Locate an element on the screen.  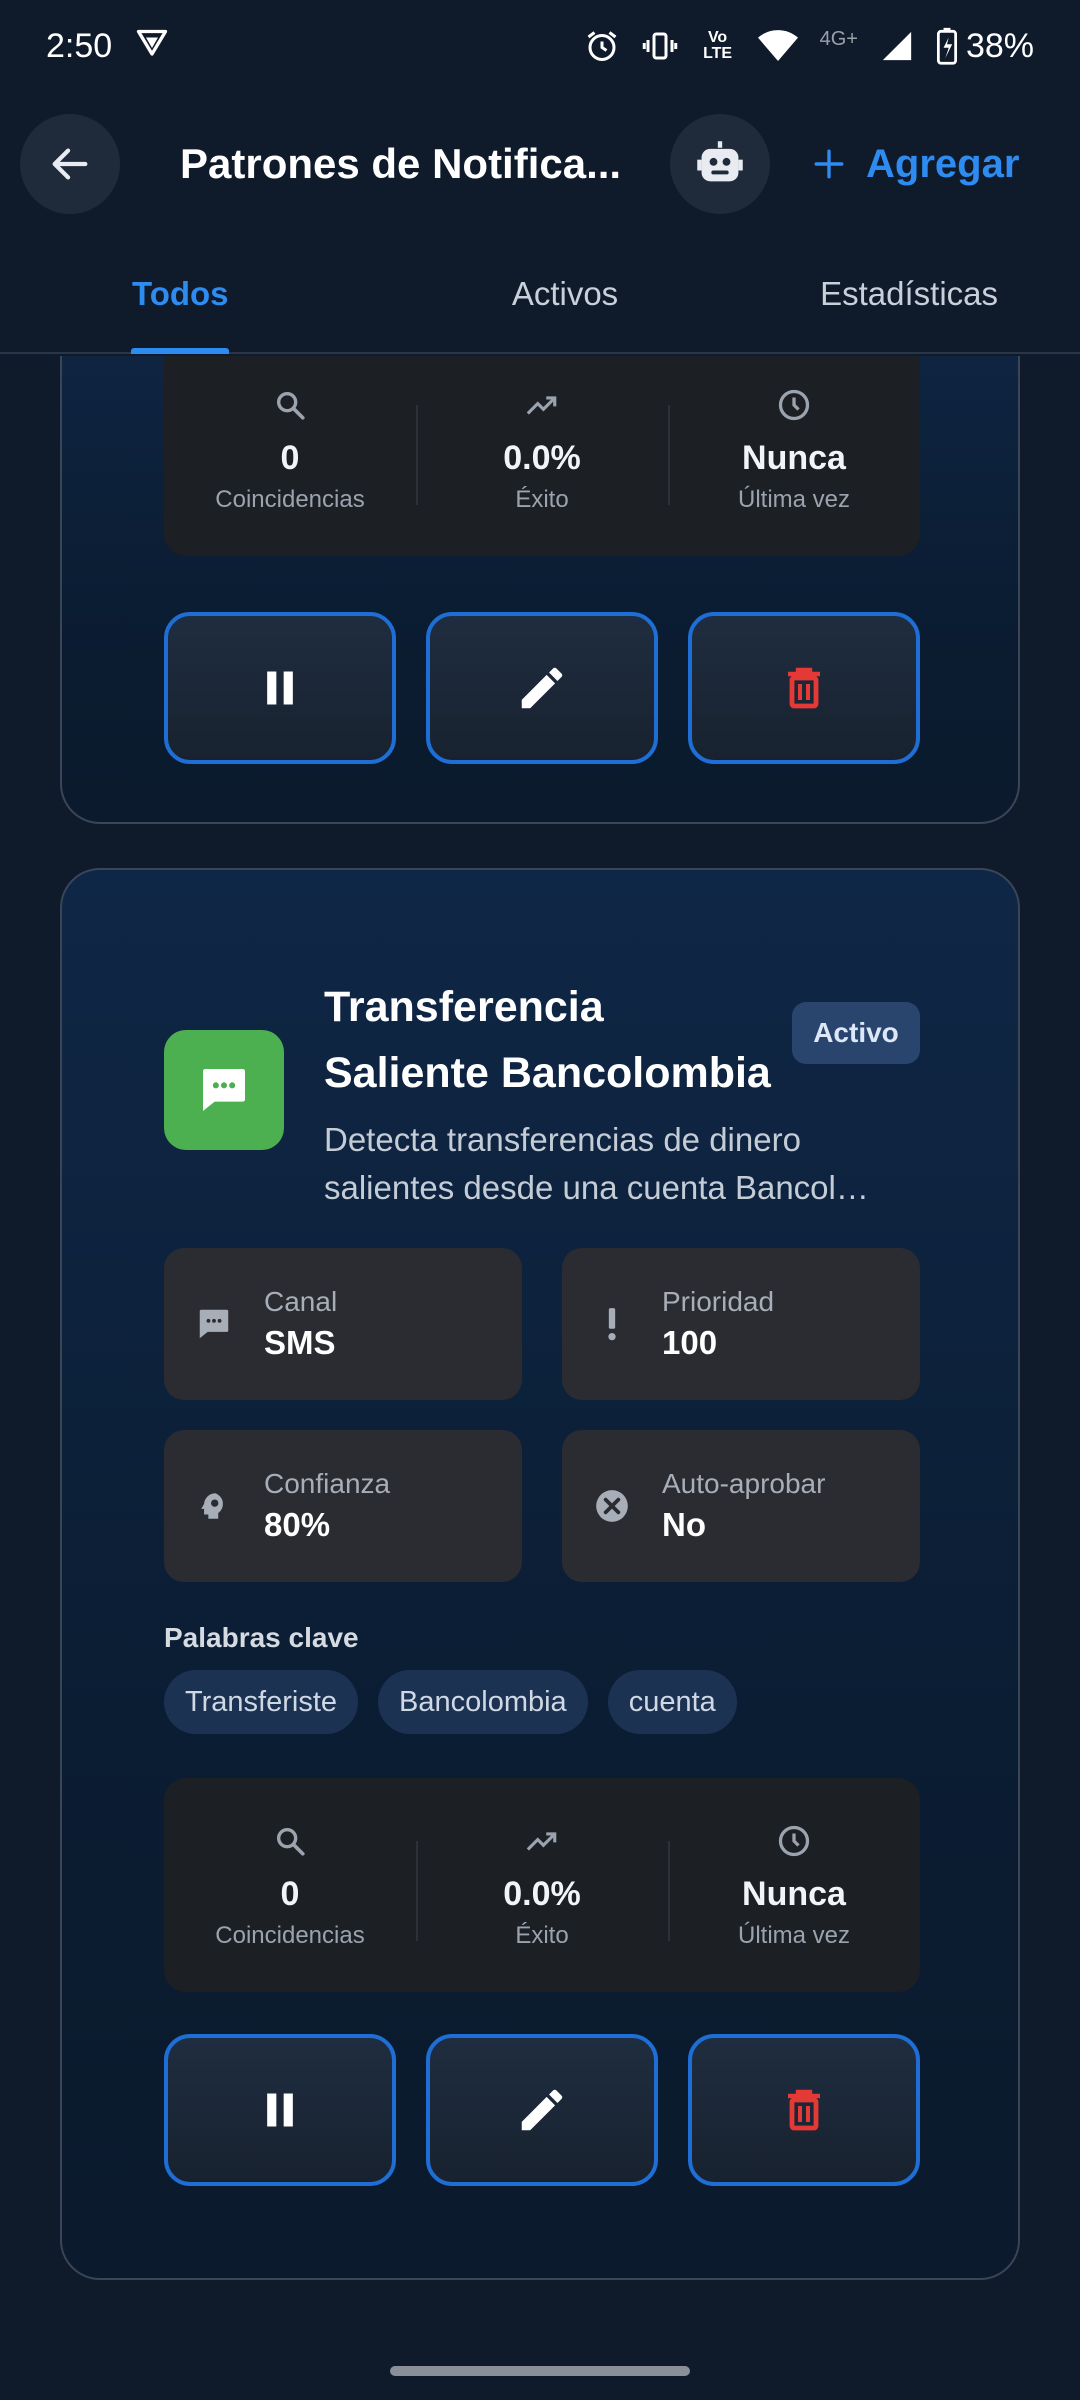
info-value: 80% is located at coordinates (297, 1524).